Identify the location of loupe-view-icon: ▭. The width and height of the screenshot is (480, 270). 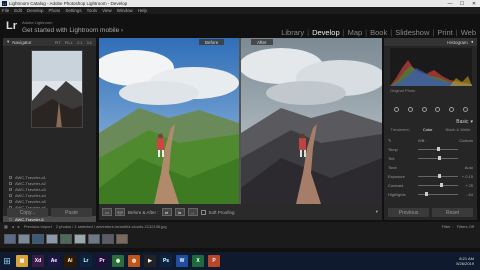
(107, 212).